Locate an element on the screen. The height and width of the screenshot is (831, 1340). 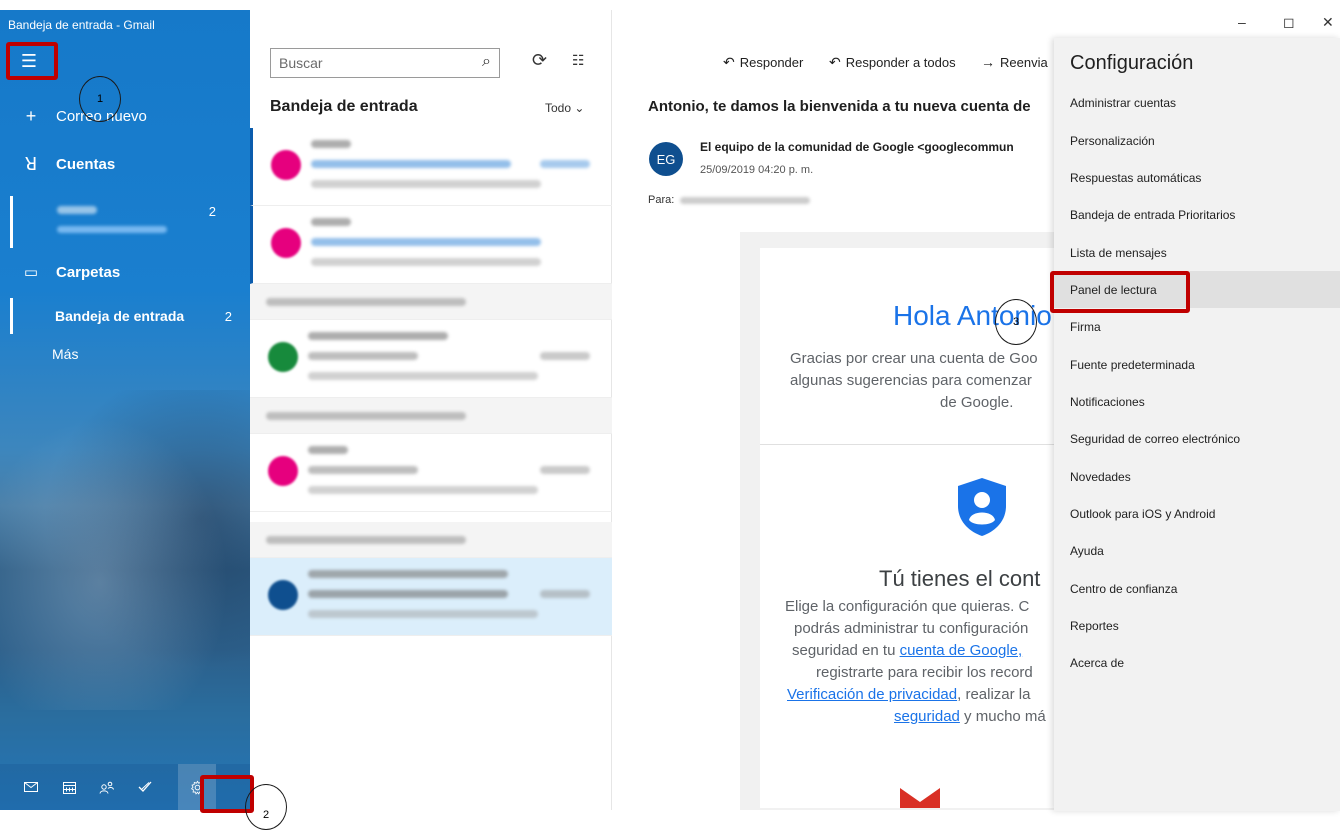
settings-item-feedback: Reportes is located at coordinates (1197, 625).